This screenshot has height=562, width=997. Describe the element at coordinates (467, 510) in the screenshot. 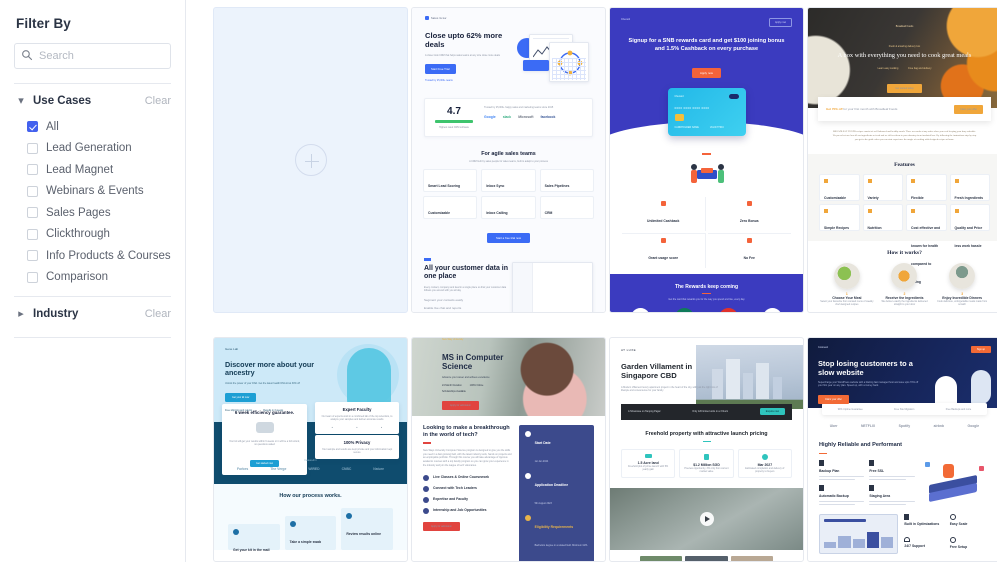

I see `bullet-item: Internship and Job Opportunities` at that location.